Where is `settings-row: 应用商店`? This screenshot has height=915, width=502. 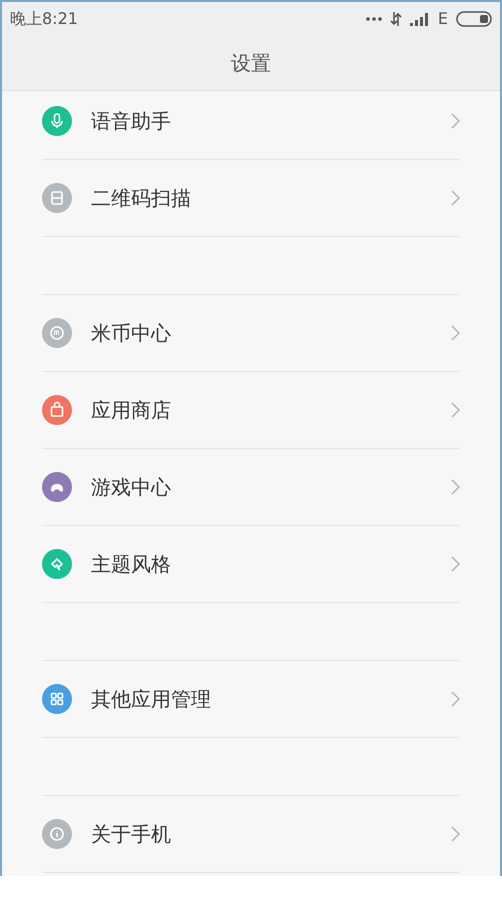 settings-row: 应用商店 is located at coordinates (251, 410).